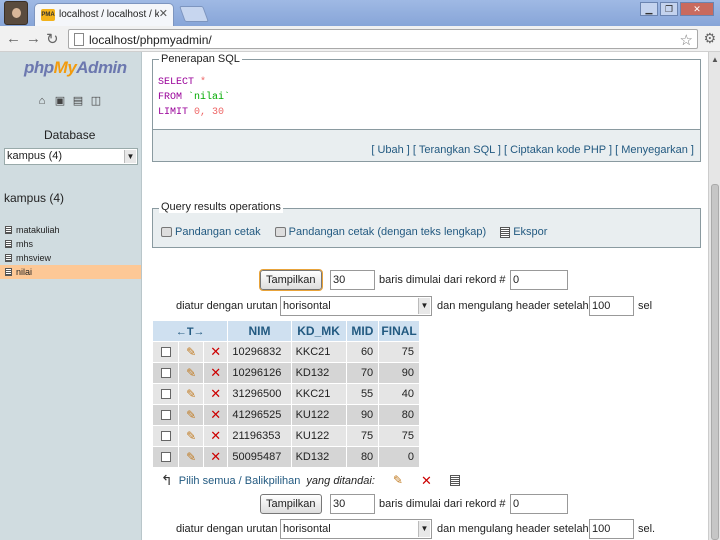  I want to click on rows-label: baris dimulai dari rekord #, so click(442, 280).